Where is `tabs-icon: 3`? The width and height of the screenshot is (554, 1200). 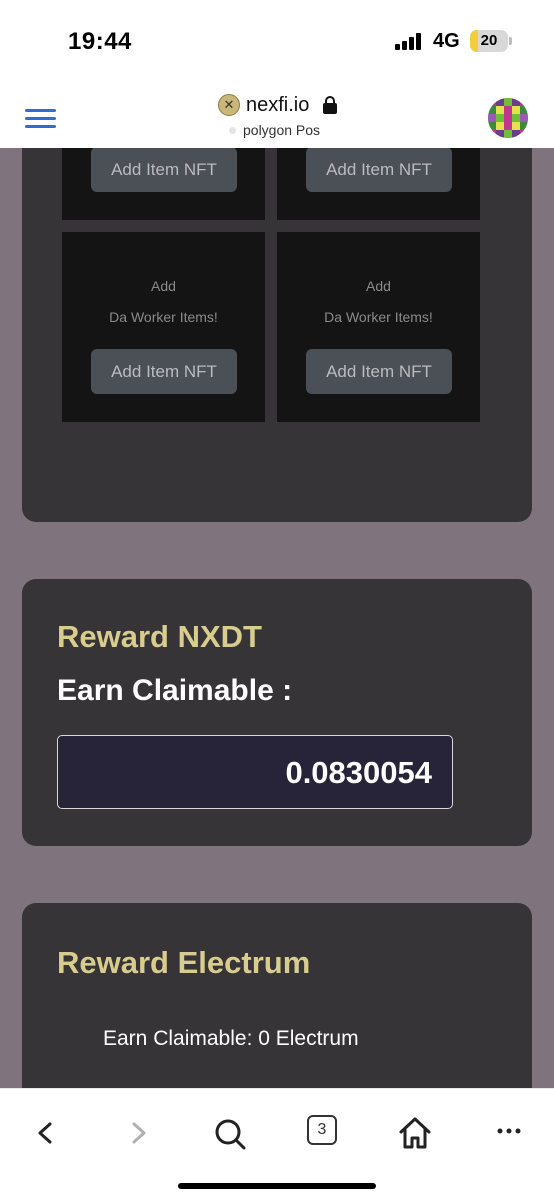 tabs-icon: 3 is located at coordinates (322, 1133).